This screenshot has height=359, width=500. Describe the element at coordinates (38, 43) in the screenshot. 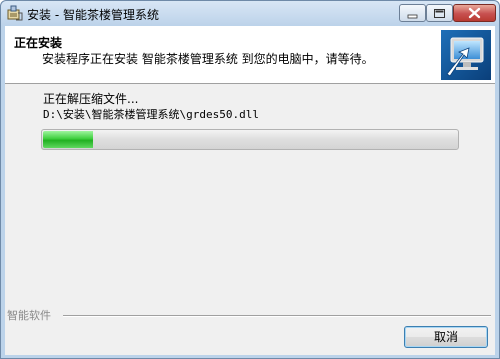

I see `page-title: 正在安装` at that location.